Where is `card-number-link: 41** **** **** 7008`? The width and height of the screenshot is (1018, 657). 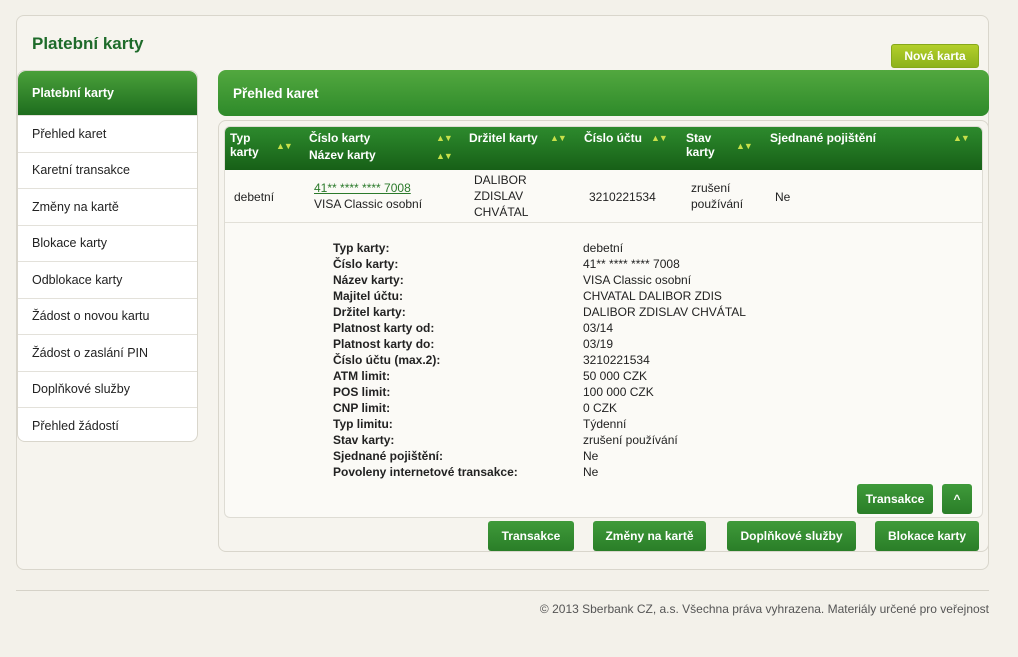 card-number-link: 41** **** **** 7008 is located at coordinates (362, 188).